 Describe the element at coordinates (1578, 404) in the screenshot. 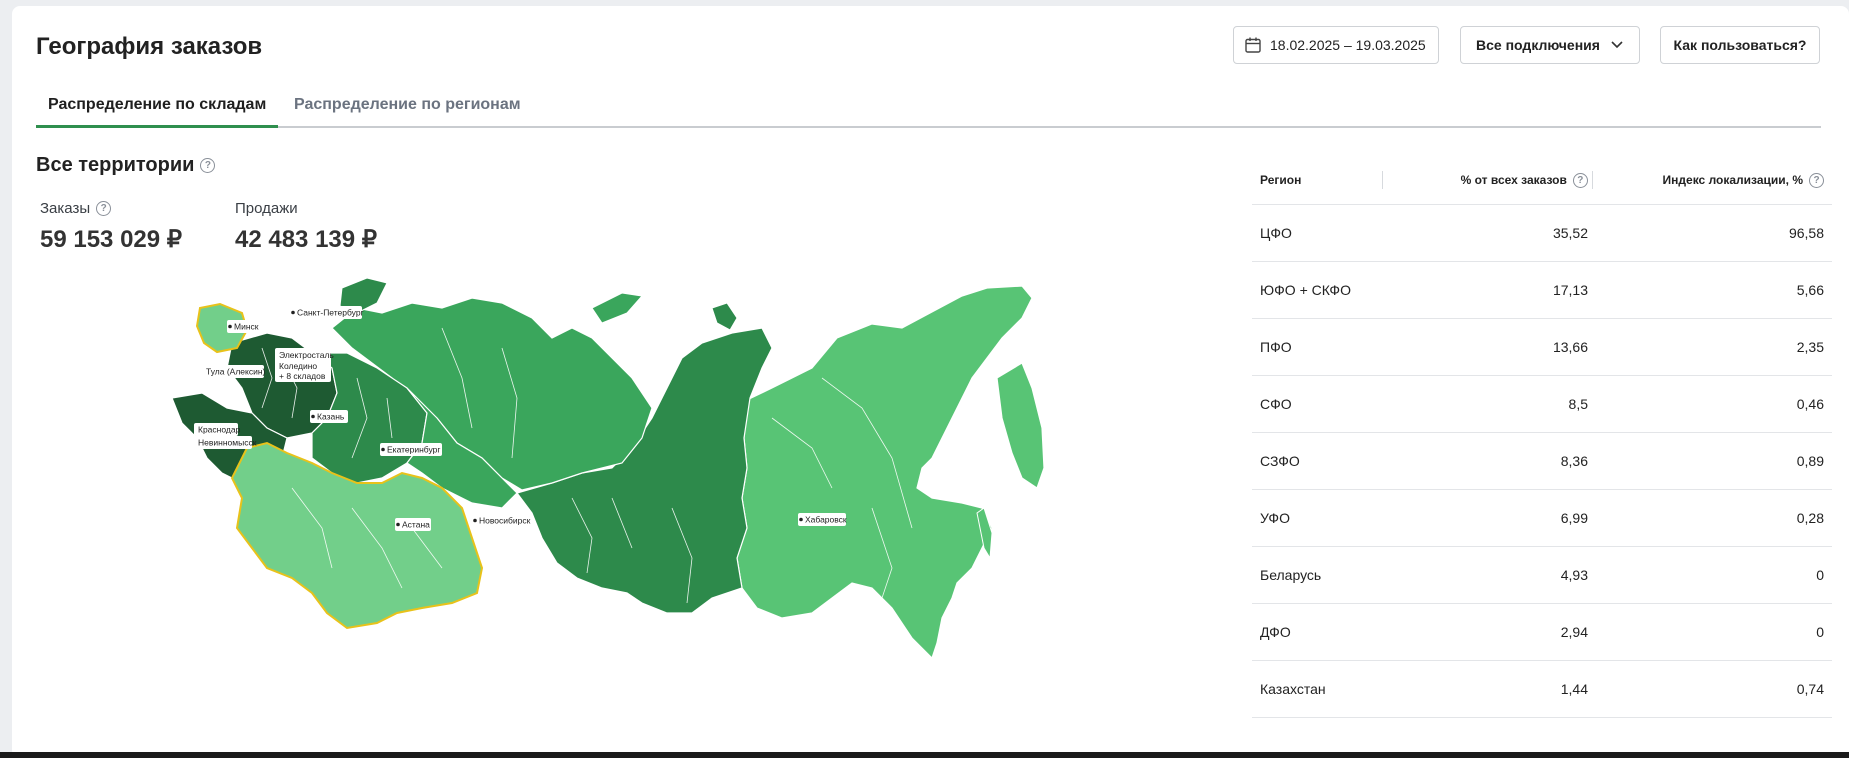

I see `cell-share: 8,5` at that location.